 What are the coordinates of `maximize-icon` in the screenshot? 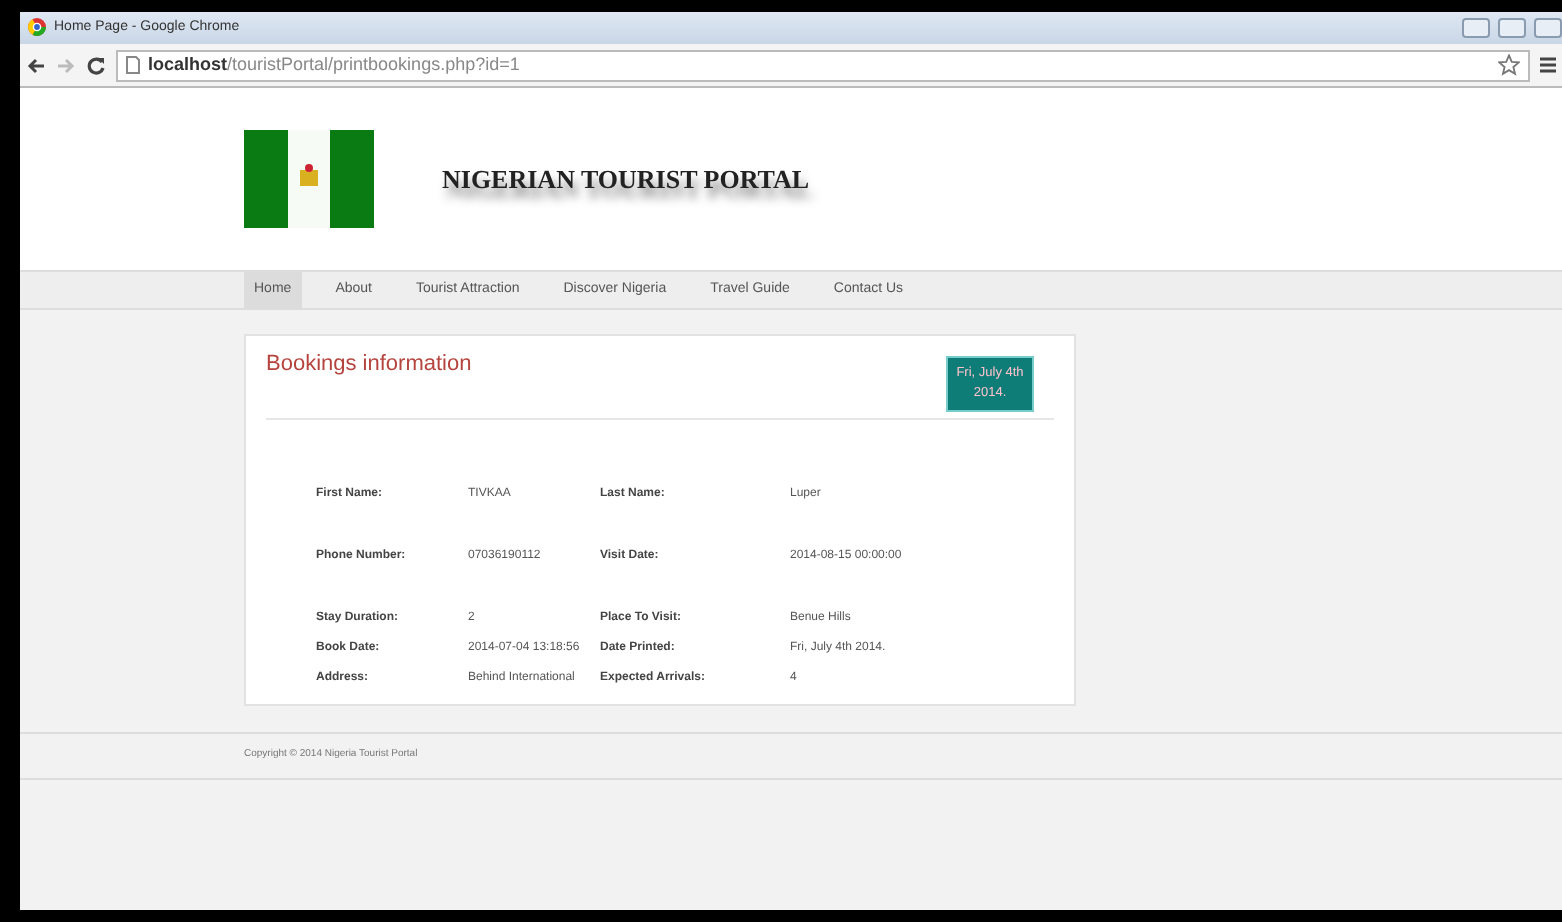 It's located at (1512, 28).